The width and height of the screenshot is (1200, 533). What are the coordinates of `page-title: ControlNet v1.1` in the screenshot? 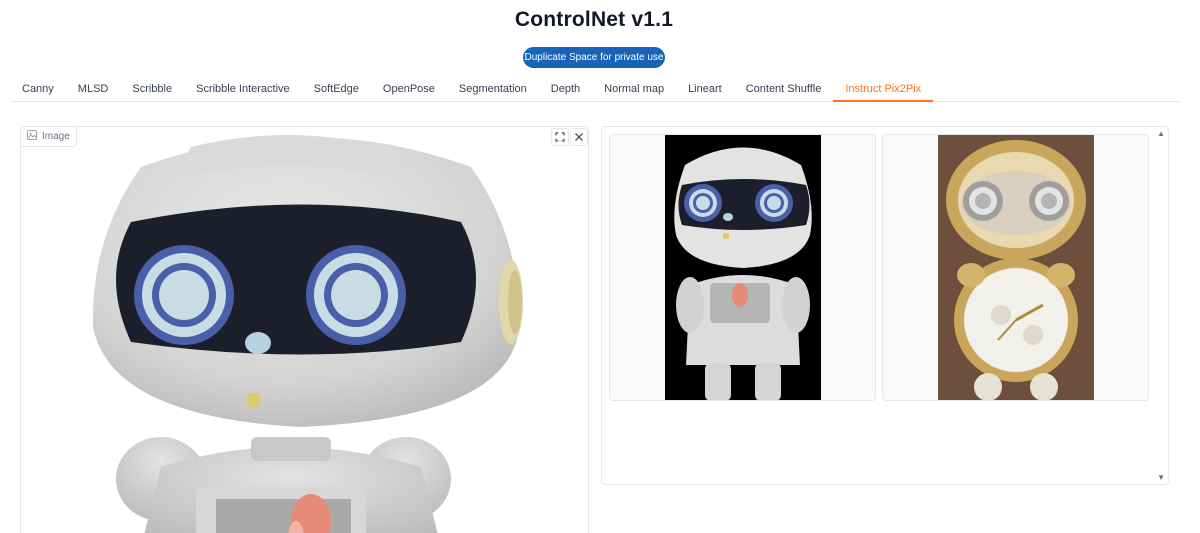 It's located at (594, 19).